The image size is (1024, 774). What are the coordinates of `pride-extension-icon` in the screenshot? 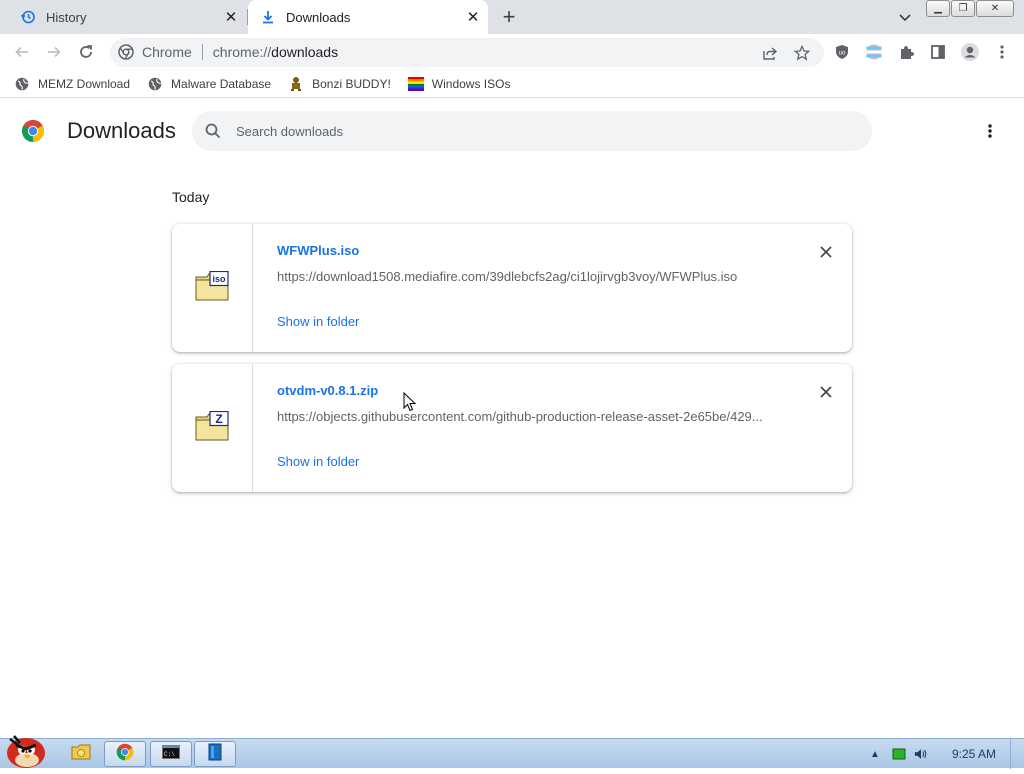 It's located at (874, 52).